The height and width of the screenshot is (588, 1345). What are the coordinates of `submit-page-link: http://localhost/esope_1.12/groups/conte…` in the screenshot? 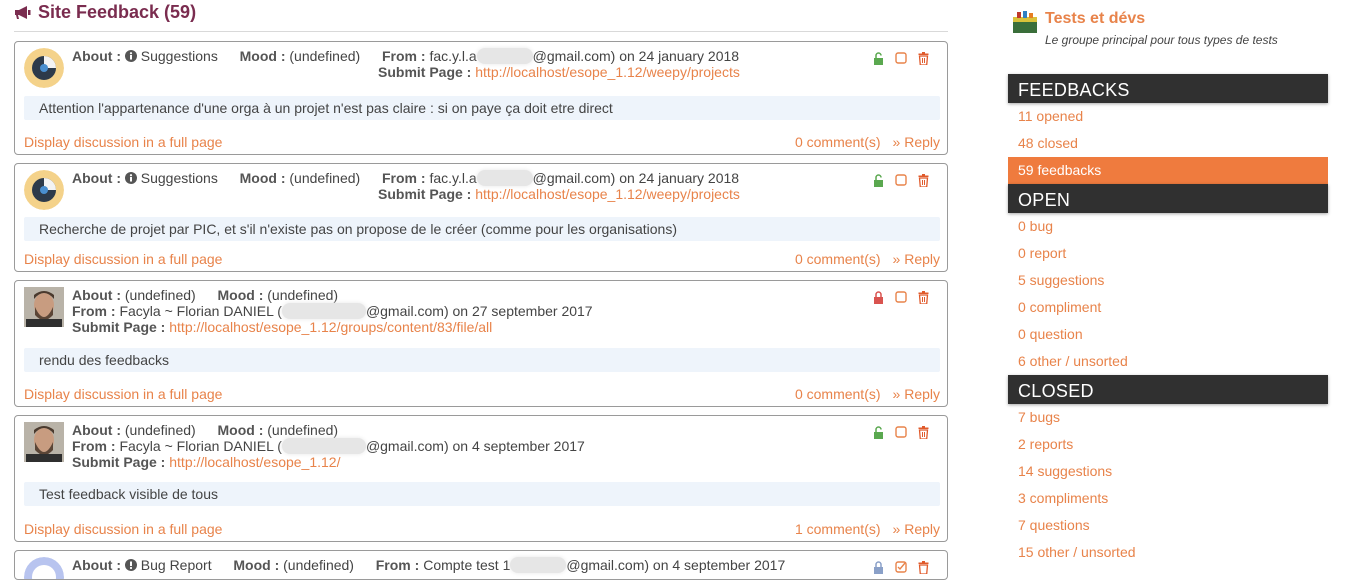 It's located at (330, 327).